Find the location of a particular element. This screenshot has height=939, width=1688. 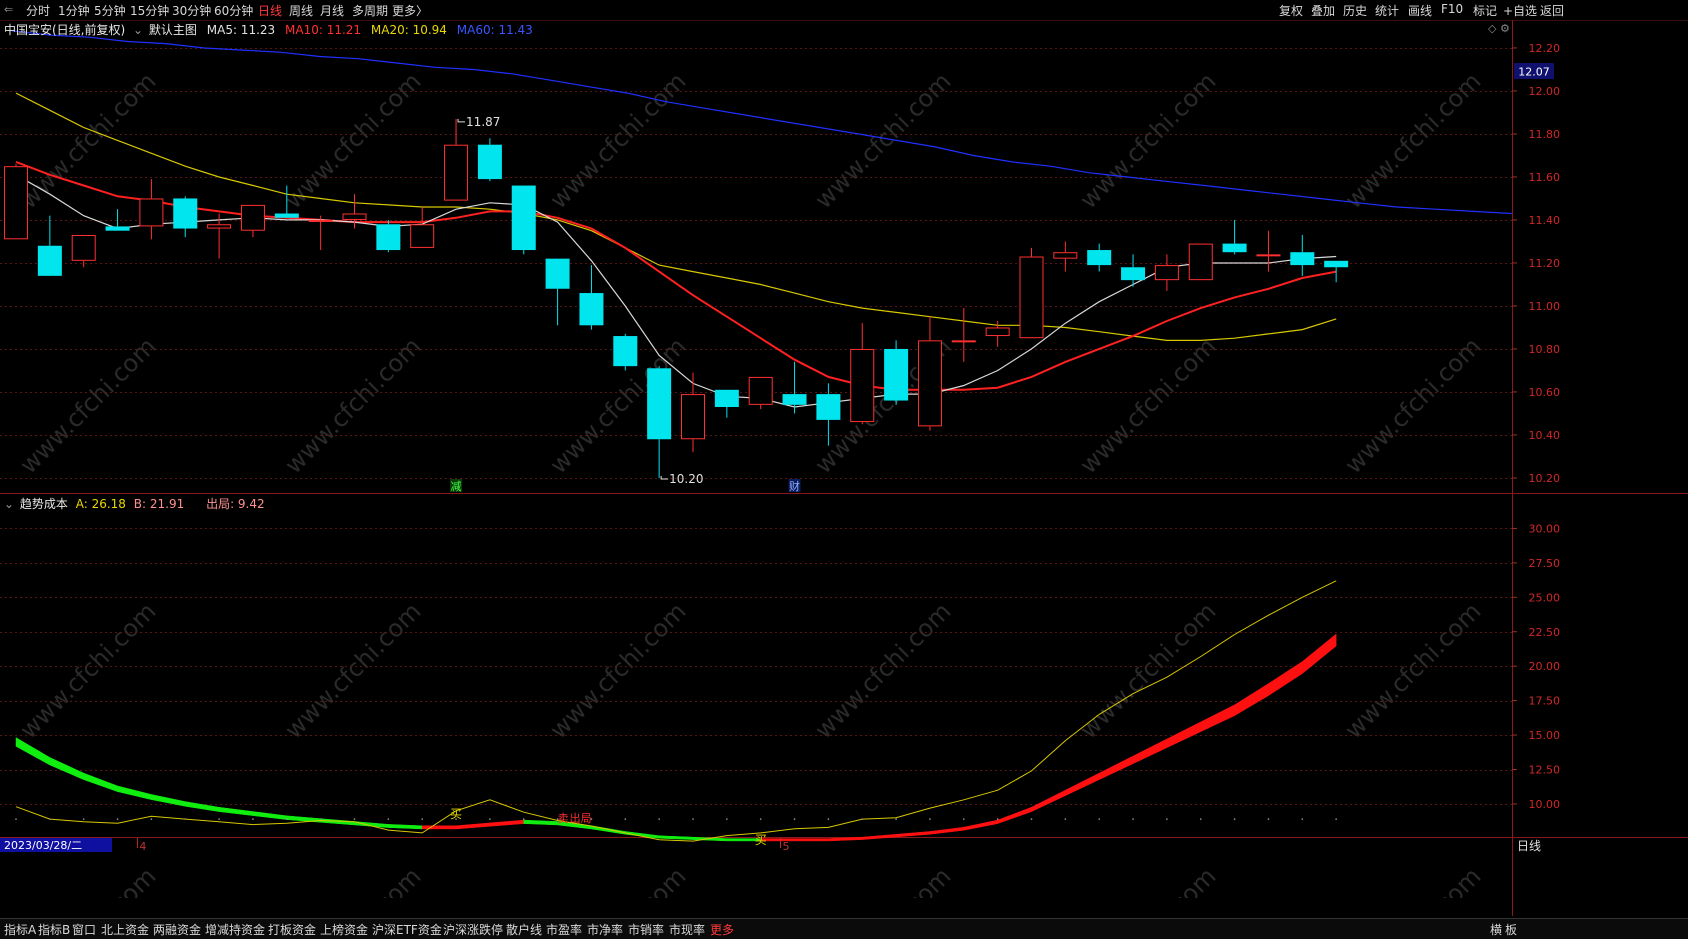

f10-button: F10 is located at coordinates (1452, 9).